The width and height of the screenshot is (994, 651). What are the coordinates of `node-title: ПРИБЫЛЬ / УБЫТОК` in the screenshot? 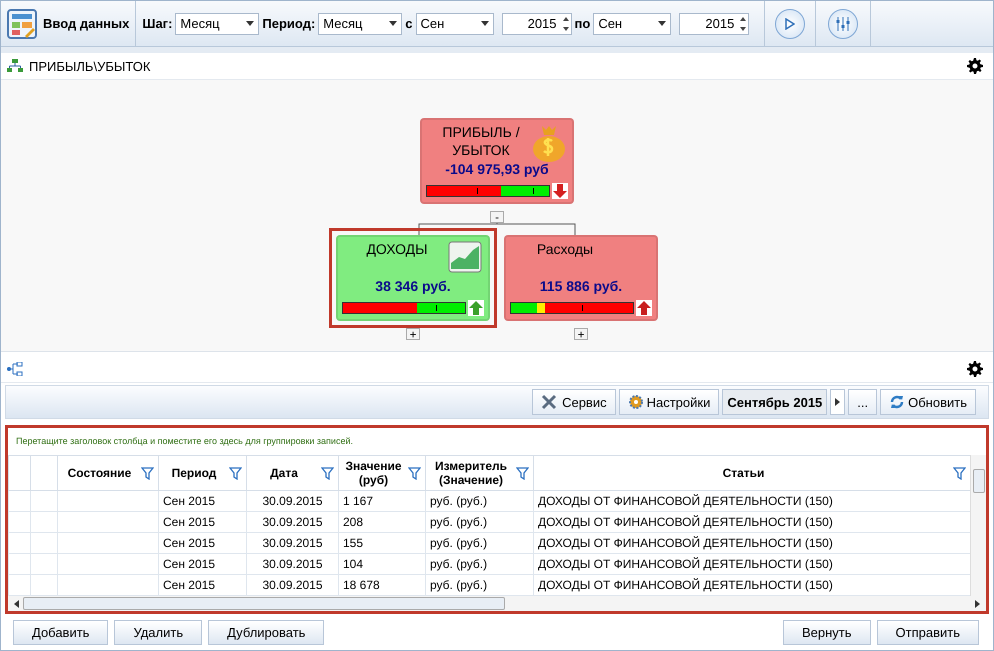 It's located at (481, 141).